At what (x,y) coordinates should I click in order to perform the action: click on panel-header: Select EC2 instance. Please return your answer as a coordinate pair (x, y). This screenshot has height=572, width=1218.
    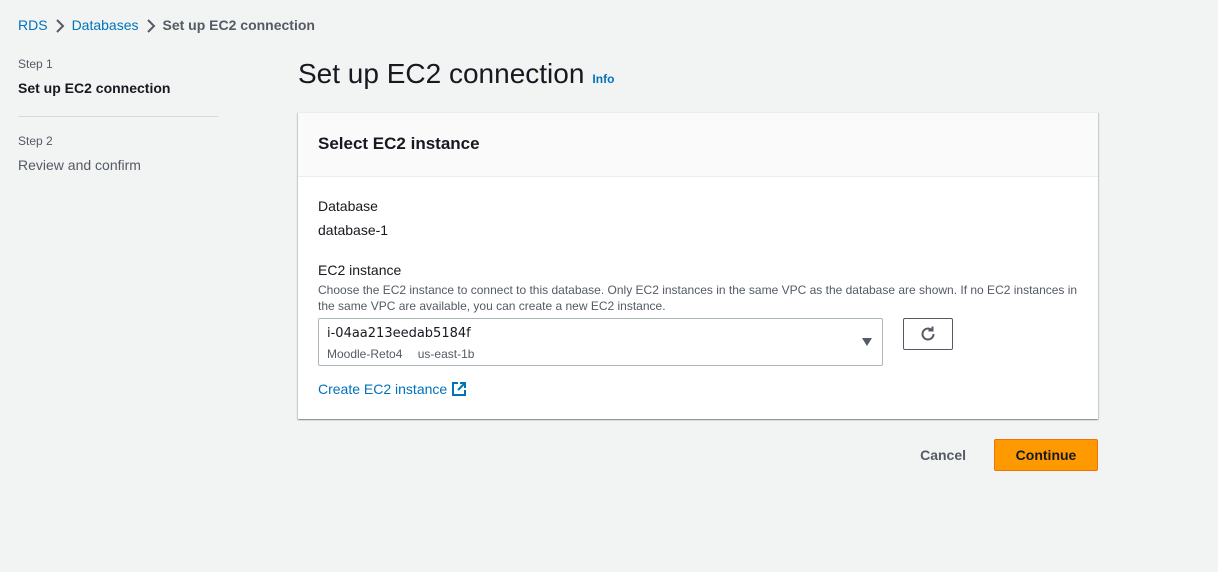
    Looking at the image, I should click on (698, 145).